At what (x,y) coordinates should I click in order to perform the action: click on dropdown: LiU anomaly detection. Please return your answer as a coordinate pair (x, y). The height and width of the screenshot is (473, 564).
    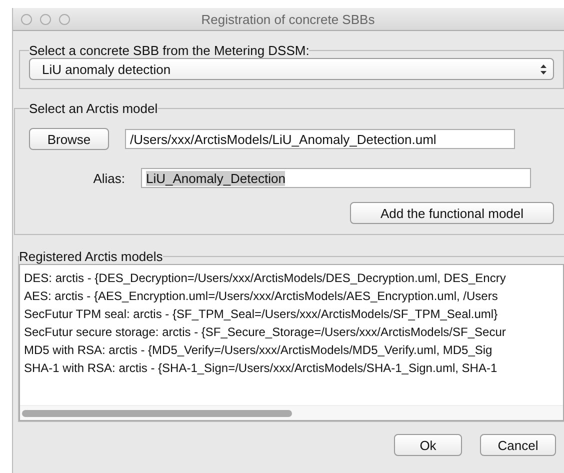
    Looking at the image, I should click on (291, 69).